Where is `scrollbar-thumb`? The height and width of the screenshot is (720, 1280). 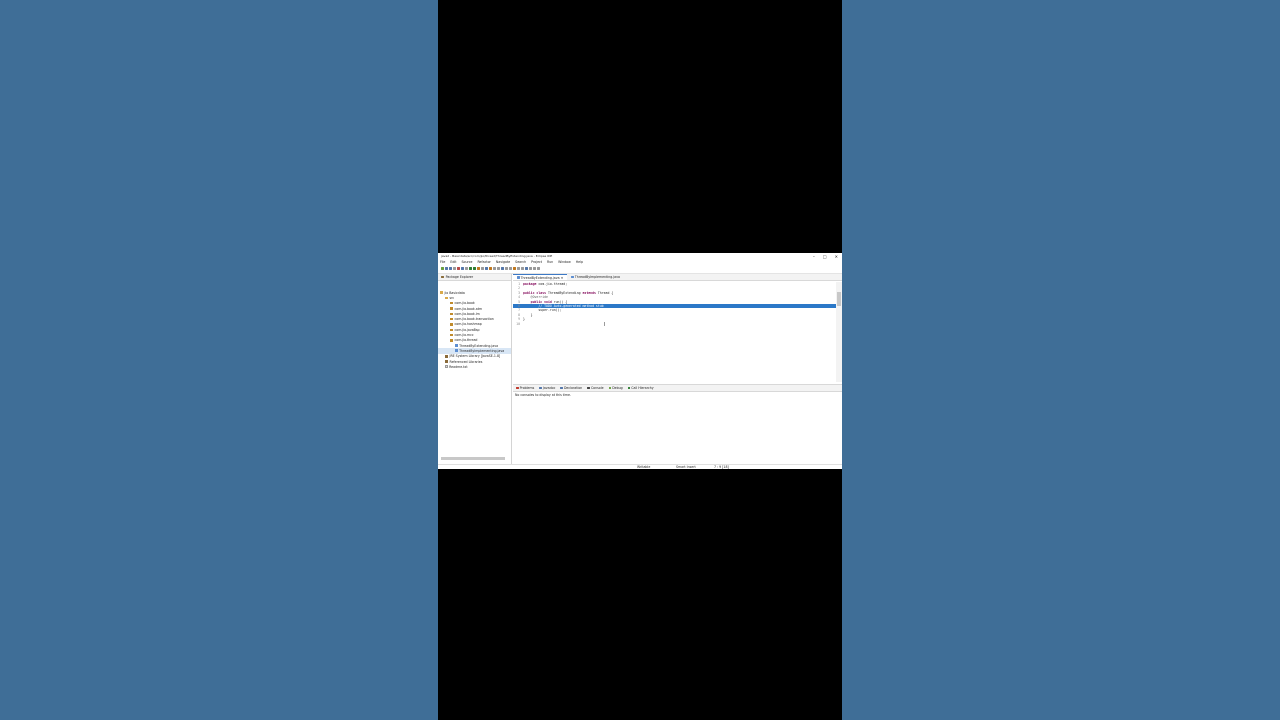 scrollbar-thumb is located at coordinates (839, 299).